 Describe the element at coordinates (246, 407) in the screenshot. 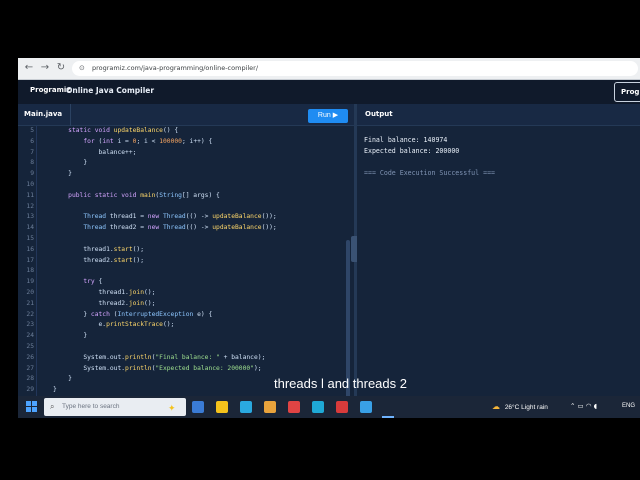

I see `mail-icon` at that location.